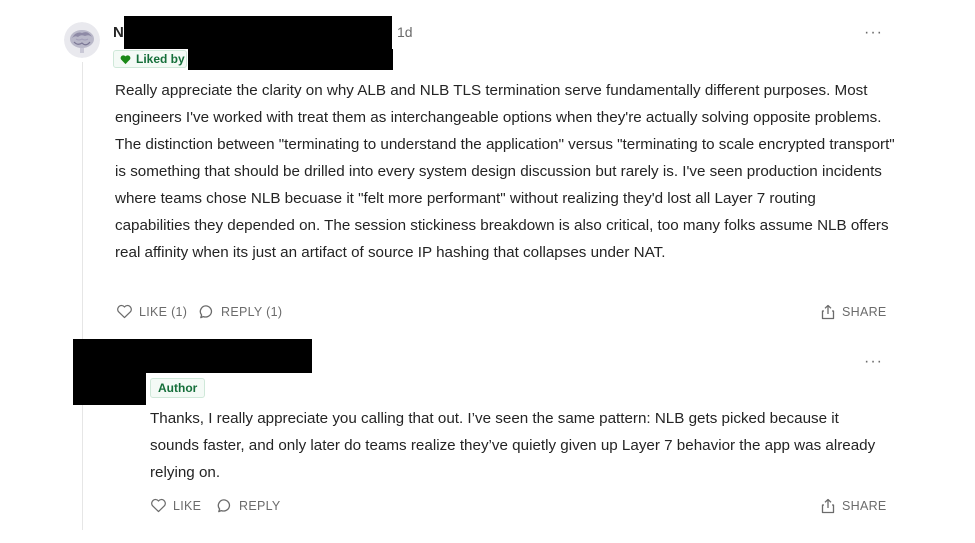 Image resolution: width=975 pixels, height=543 pixels. What do you see at coordinates (192, 356) in the screenshot?
I see `redacted-reply-author-name` at bounding box center [192, 356].